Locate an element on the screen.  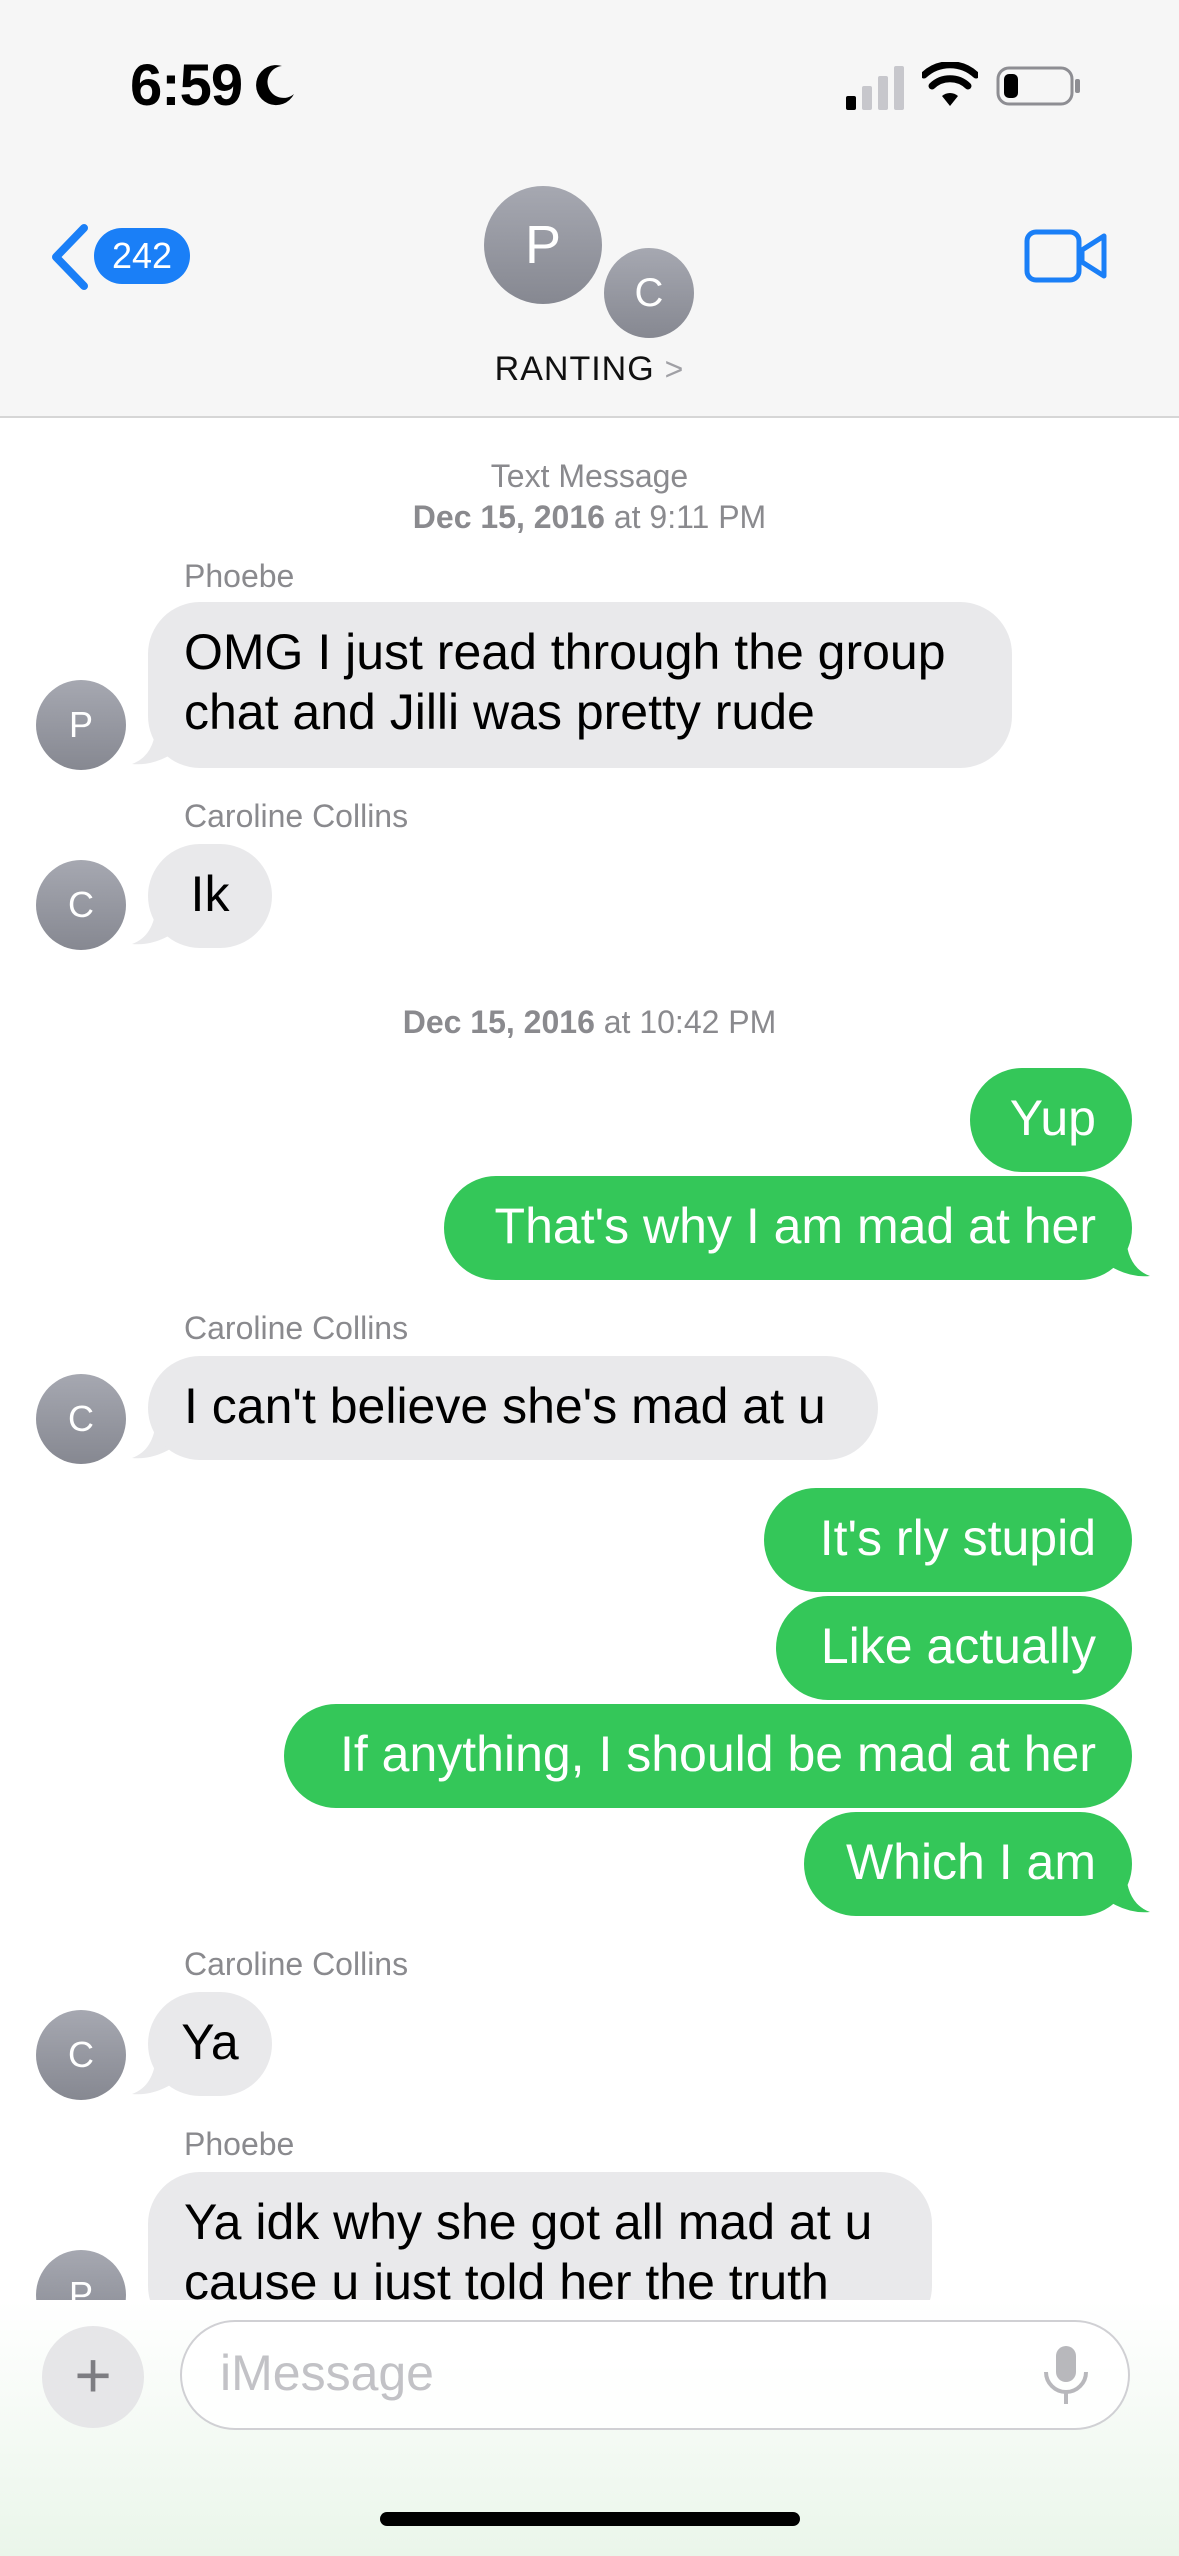
facetime-video-icon is located at coordinates (1066, 256).